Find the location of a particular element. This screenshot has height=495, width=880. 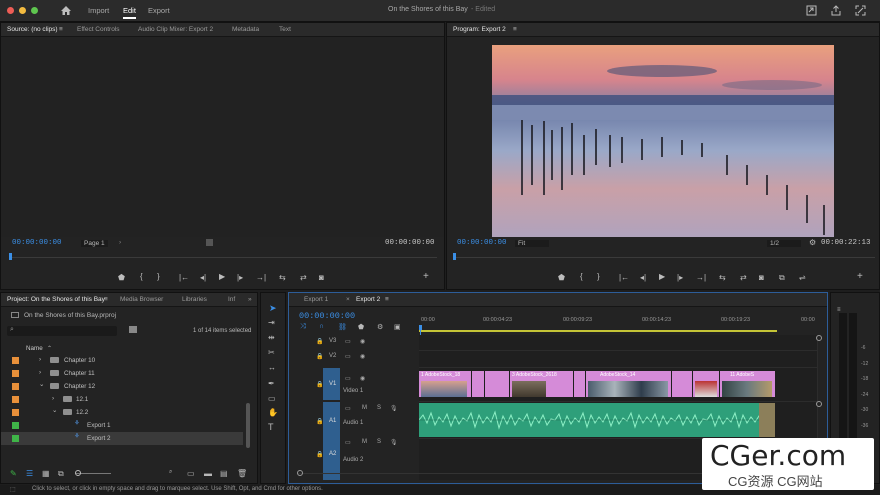

disclosure-chevron-down-icon: ⌄ is located at coordinates (54, 410).